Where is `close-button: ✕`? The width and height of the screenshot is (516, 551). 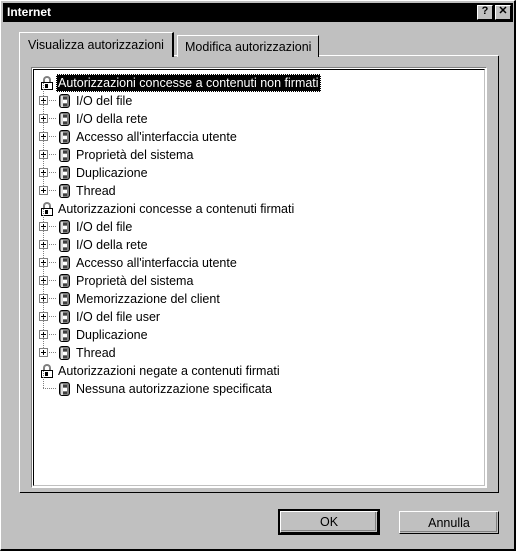 close-button: ✕ is located at coordinates (503, 12).